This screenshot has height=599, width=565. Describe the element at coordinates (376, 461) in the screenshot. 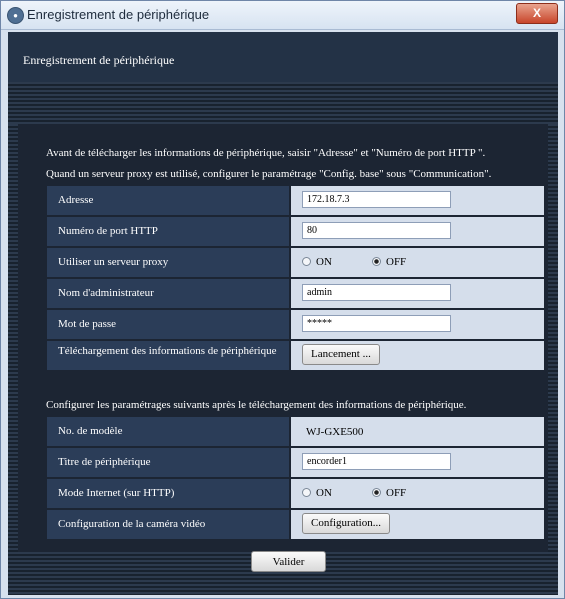

I see `device-title-input: encorder1` at that location.